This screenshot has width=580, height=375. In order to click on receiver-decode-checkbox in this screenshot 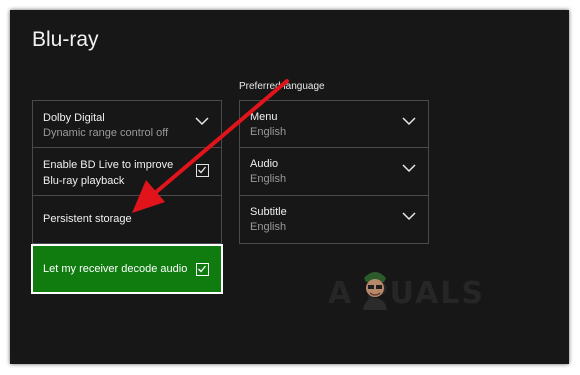, I will do `click(202, 269)`.